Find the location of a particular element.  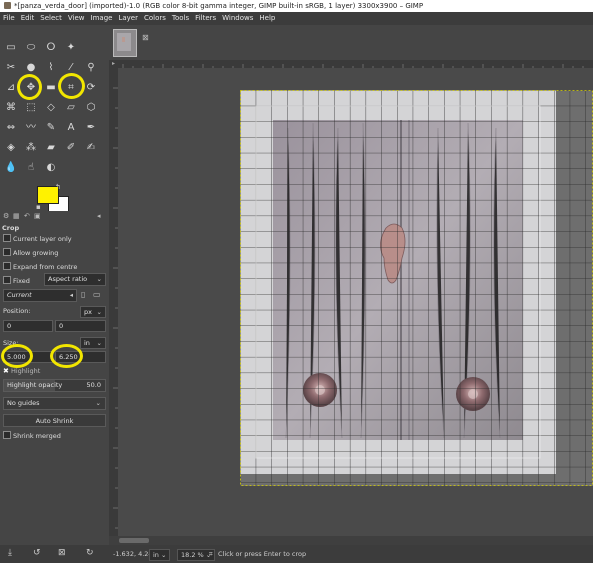

tool-options-tab-icon: ⚙ is located at coordinates (6, 216).